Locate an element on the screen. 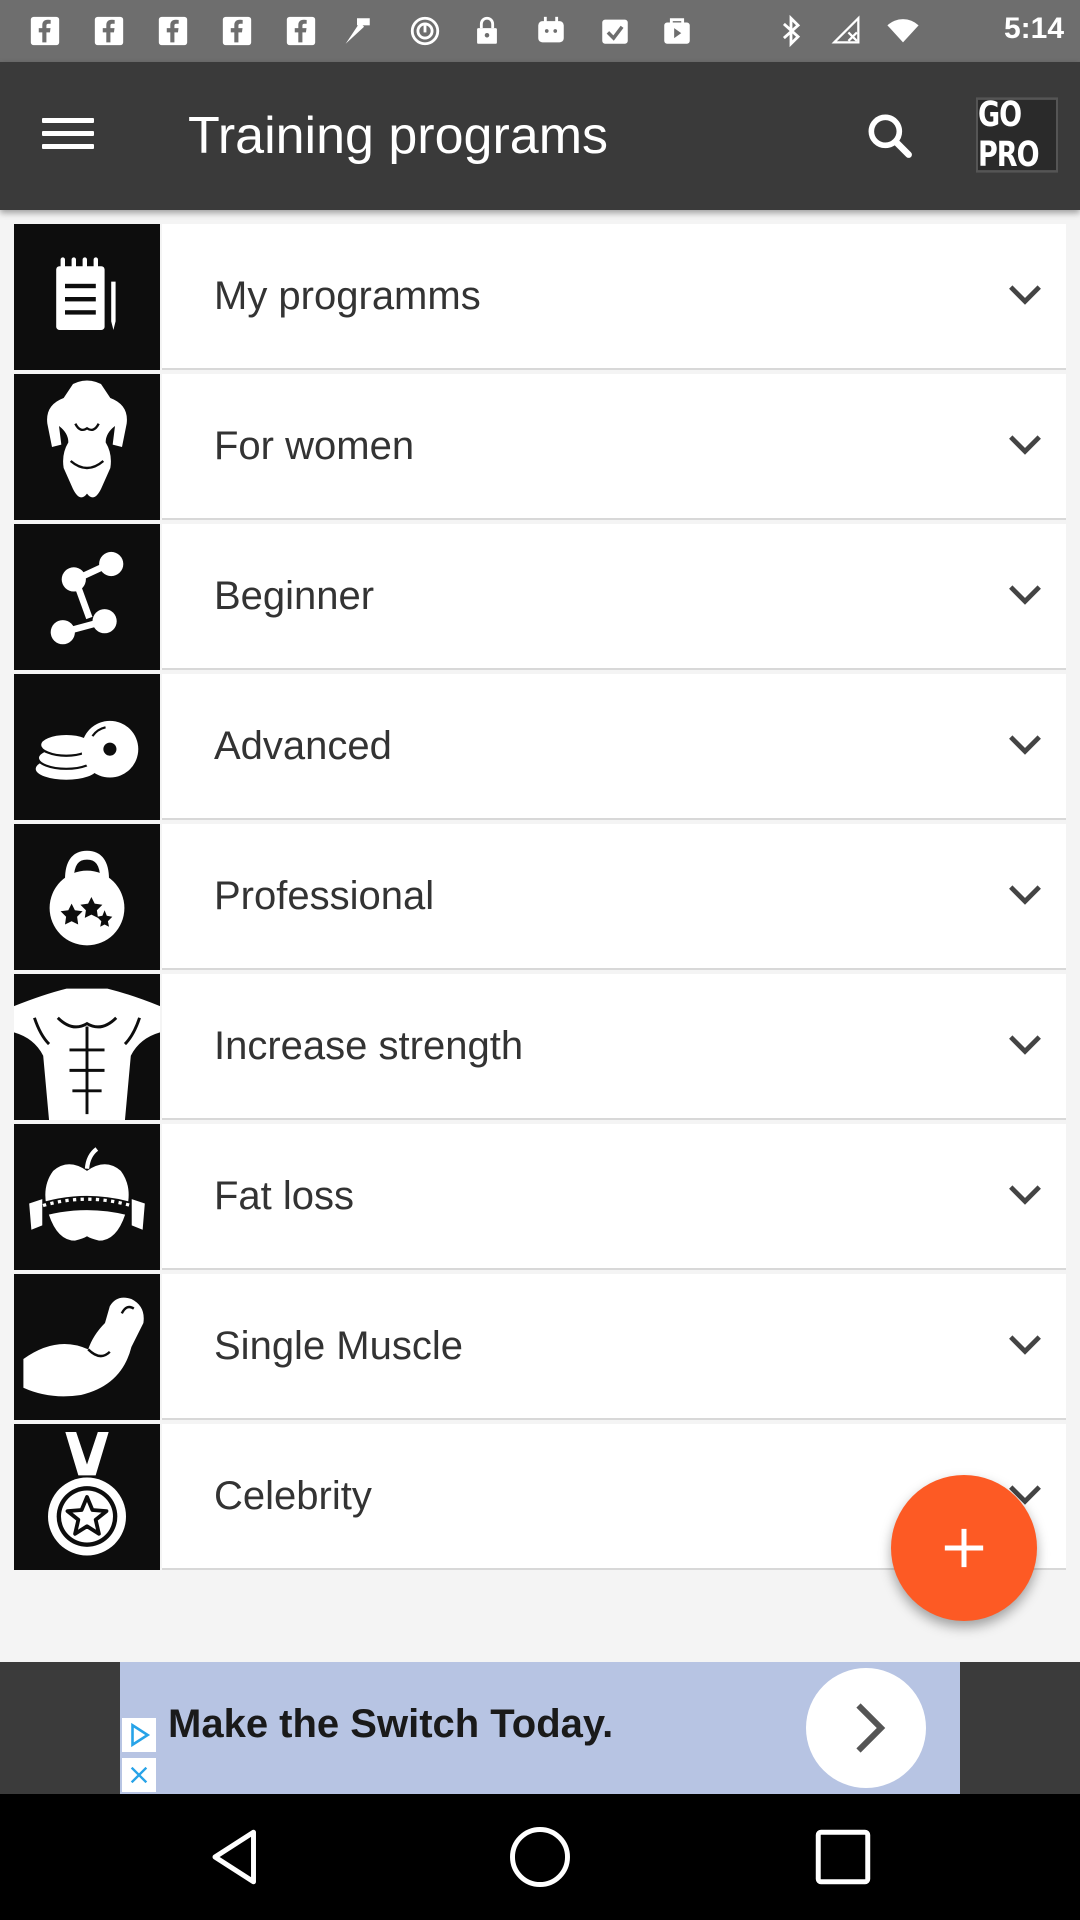  go-pro-button: GO PRO is located at coordinates (1017, 135).